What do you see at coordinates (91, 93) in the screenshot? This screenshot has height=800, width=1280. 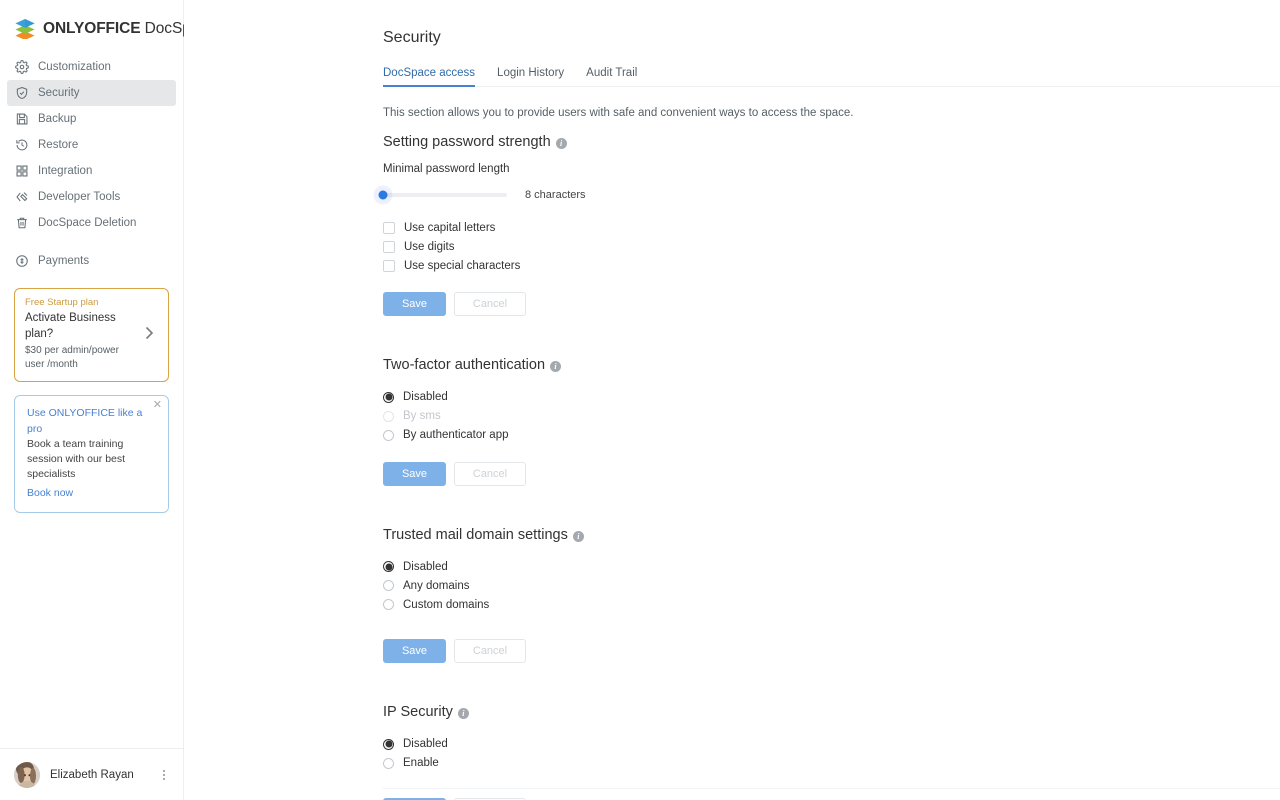 I see `sidebar-item-security: Security` at bounding box center [91, 93].